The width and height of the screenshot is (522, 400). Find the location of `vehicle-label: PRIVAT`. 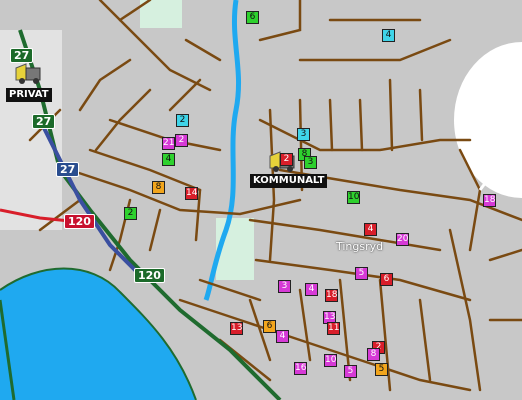

vehicle-label: PRIVAT is located at coordinates (29, 95).